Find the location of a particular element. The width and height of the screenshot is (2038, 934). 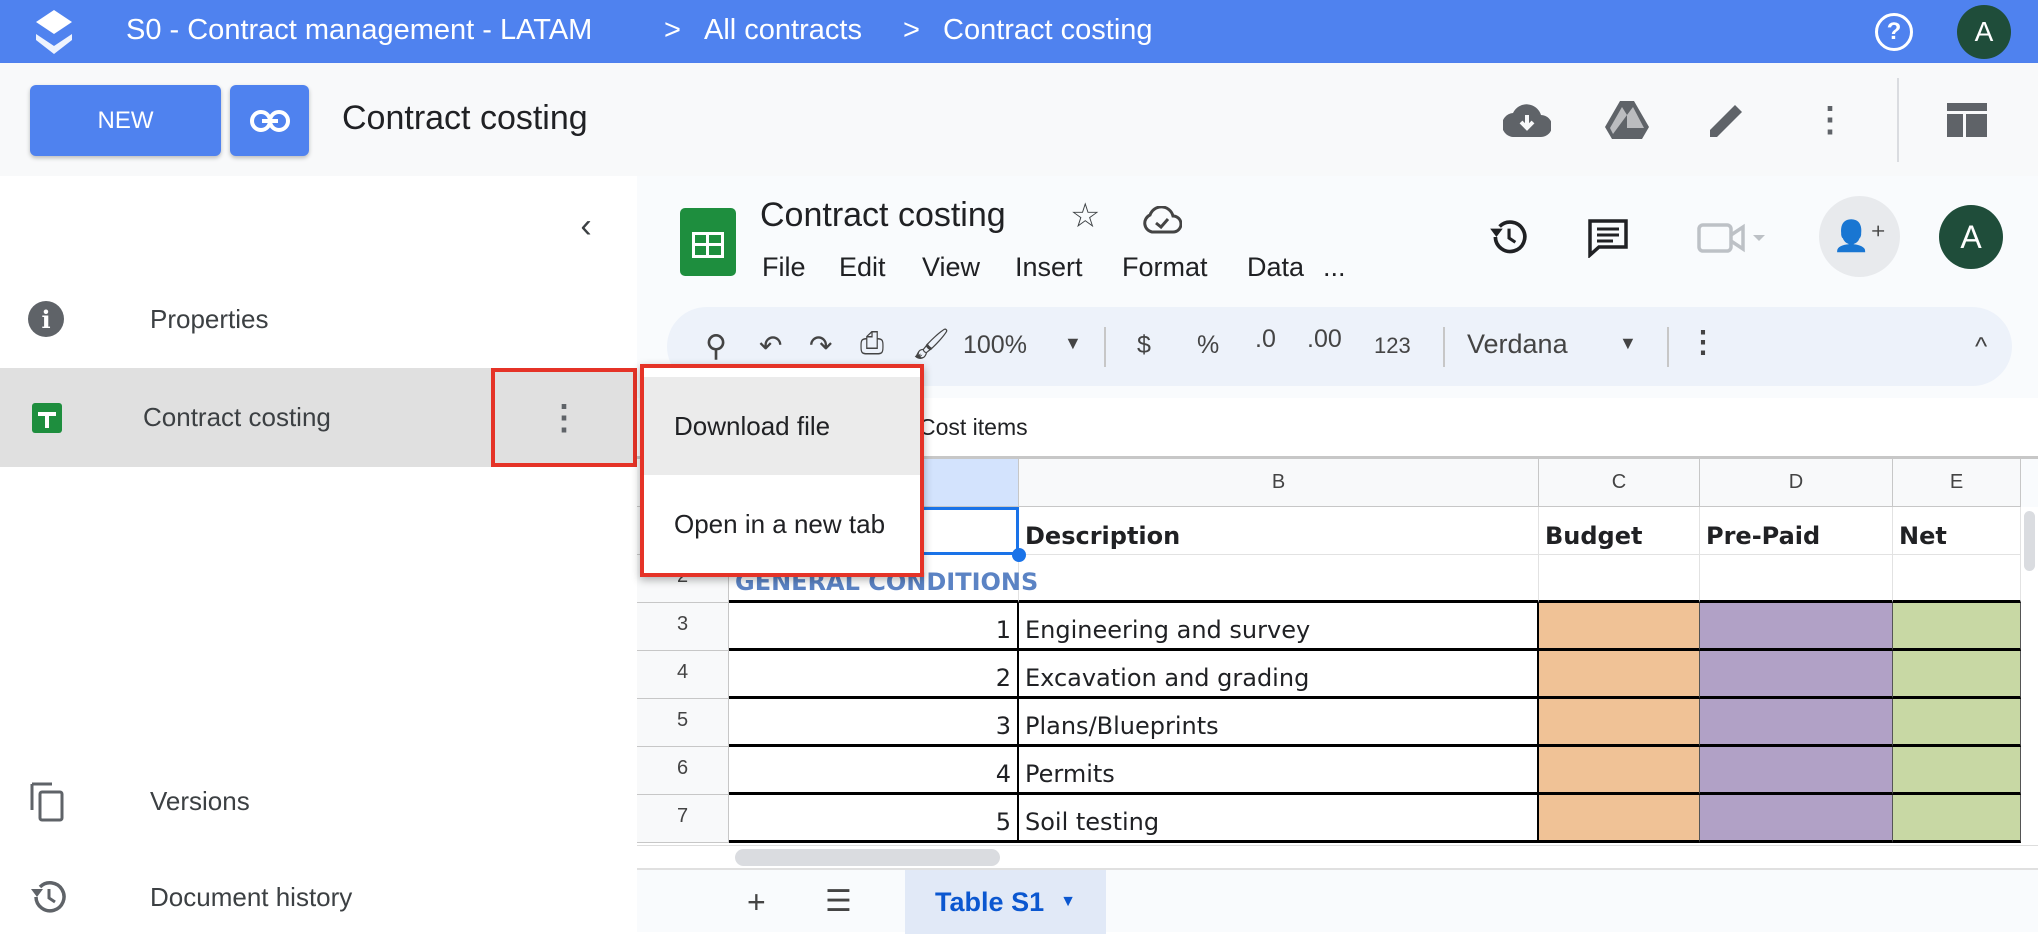

menu-insert: Insert is located at coordinates (1049, 267).